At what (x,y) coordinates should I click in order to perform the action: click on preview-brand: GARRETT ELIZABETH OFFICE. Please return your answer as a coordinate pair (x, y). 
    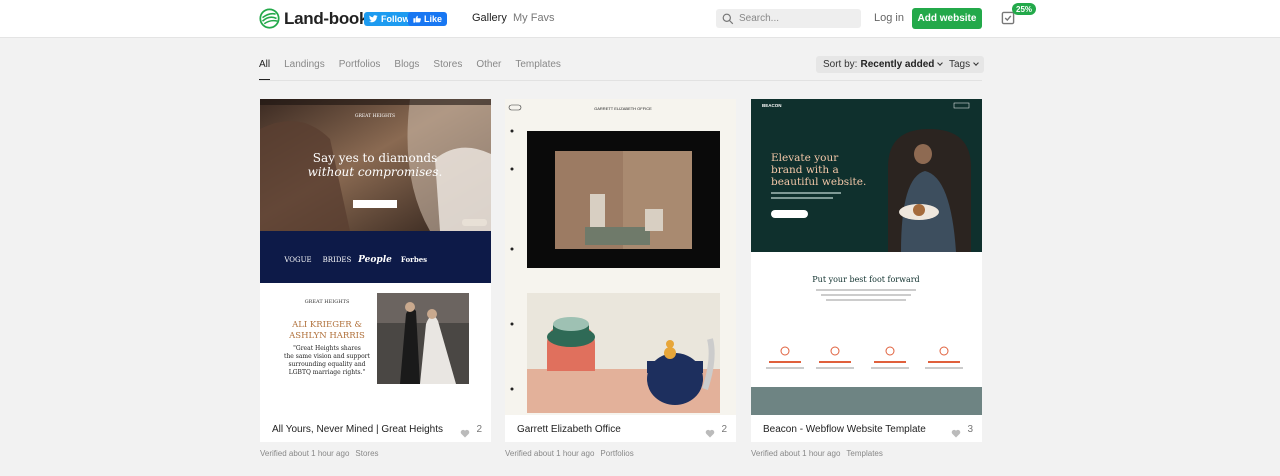
    Looking at the image, I should click on (623, 108).